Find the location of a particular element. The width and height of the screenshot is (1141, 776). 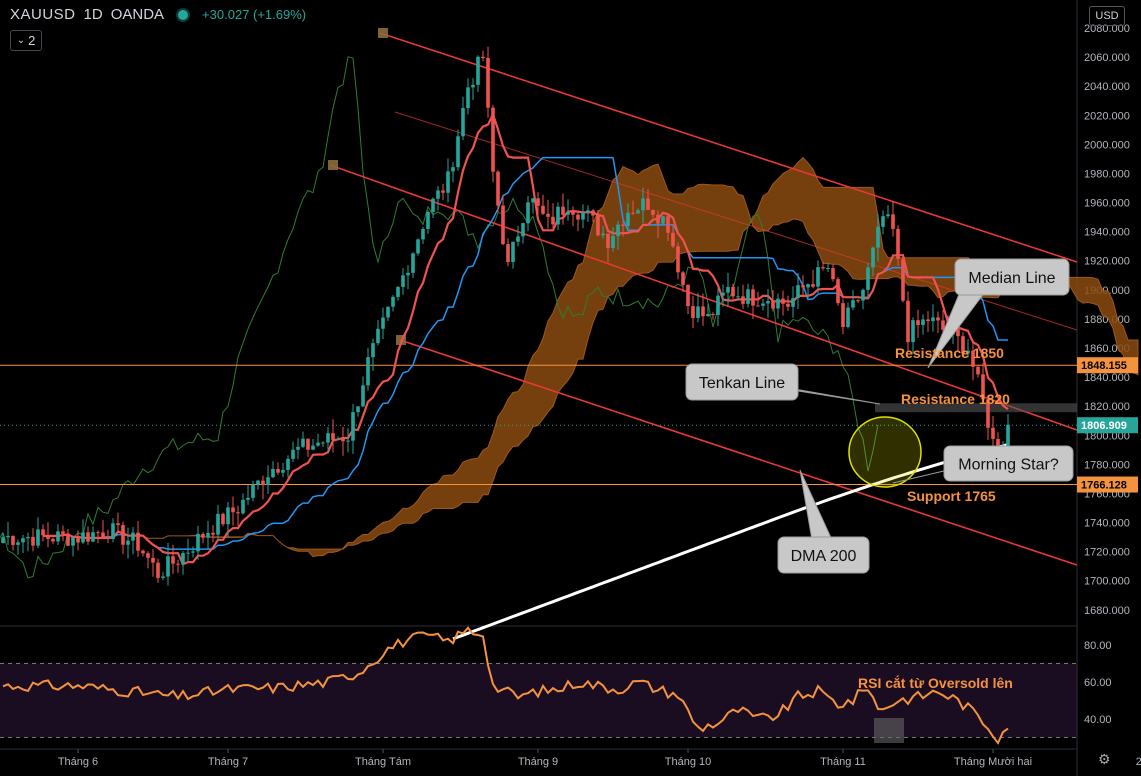

currency-button: USD is located at coordinates (1107, 16).